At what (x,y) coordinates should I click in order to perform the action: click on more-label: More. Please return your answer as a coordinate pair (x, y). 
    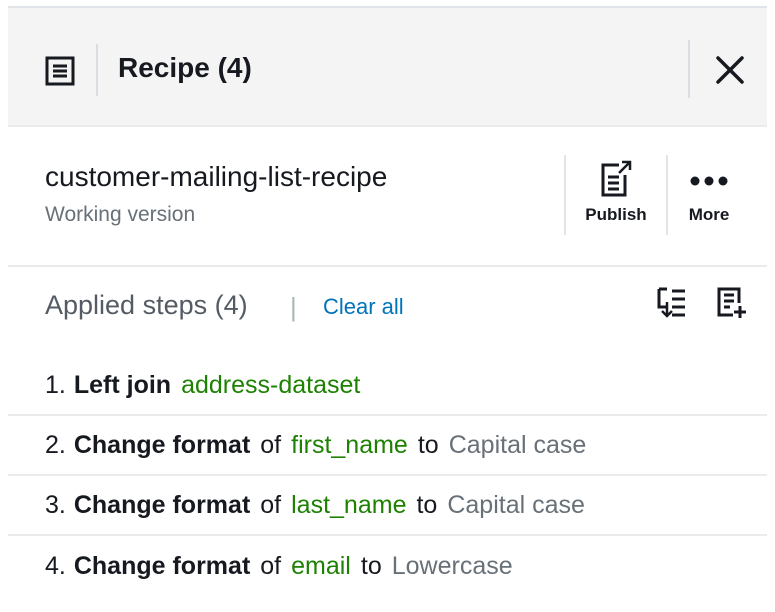
    Looking at the image, I should click on (709, 214).